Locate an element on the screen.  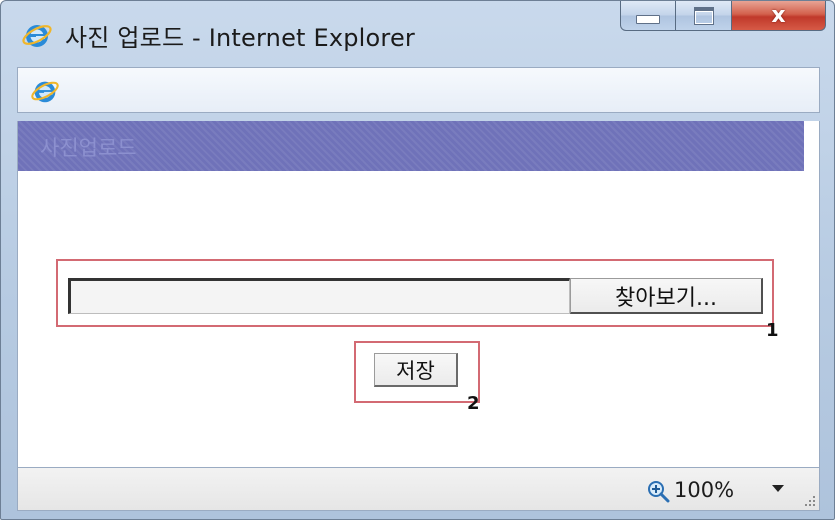
status-bar: 100% is located at coordinates (418, 489).